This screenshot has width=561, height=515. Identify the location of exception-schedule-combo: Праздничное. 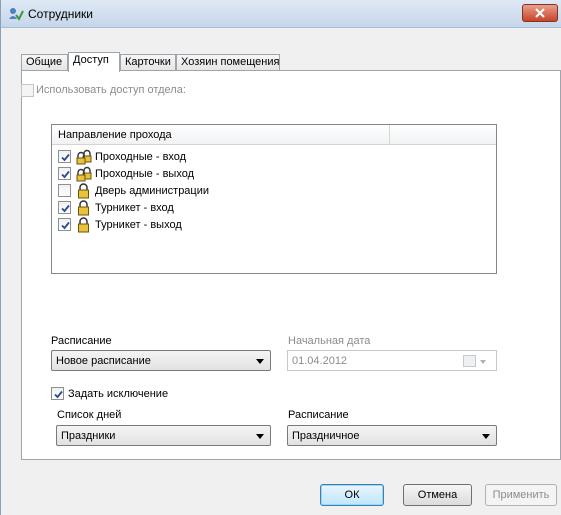
(392, 435).